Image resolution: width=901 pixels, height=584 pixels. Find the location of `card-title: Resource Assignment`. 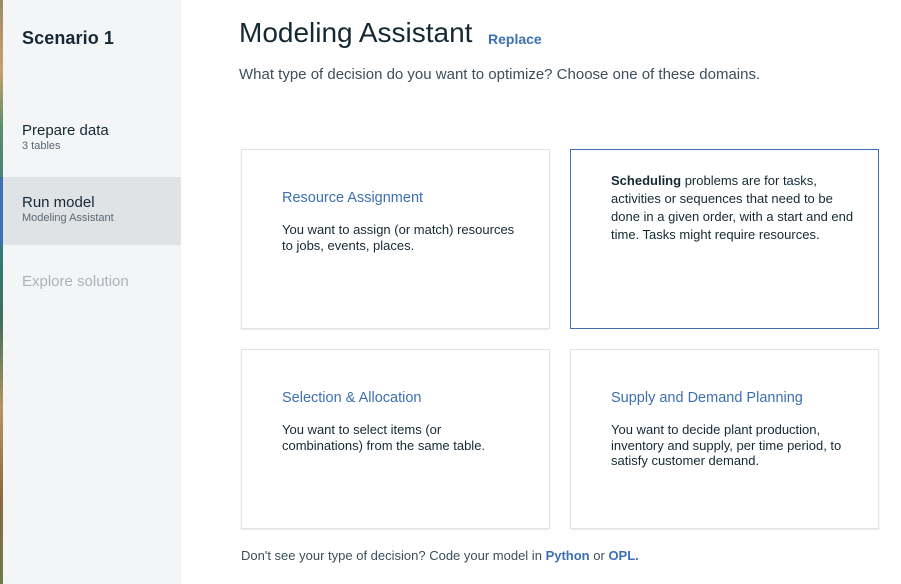

card-title: Resource Assignment is located at coordinates (353, 198).